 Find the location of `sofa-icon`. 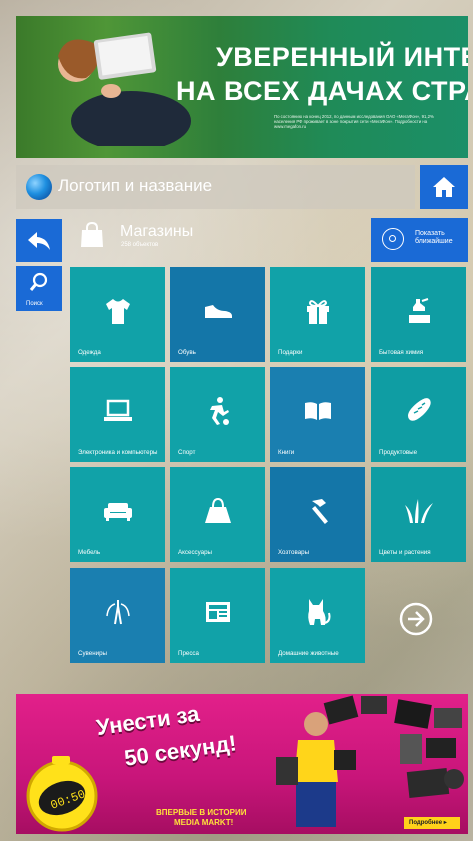

sofa-icon is located at coordinates (117, 512).